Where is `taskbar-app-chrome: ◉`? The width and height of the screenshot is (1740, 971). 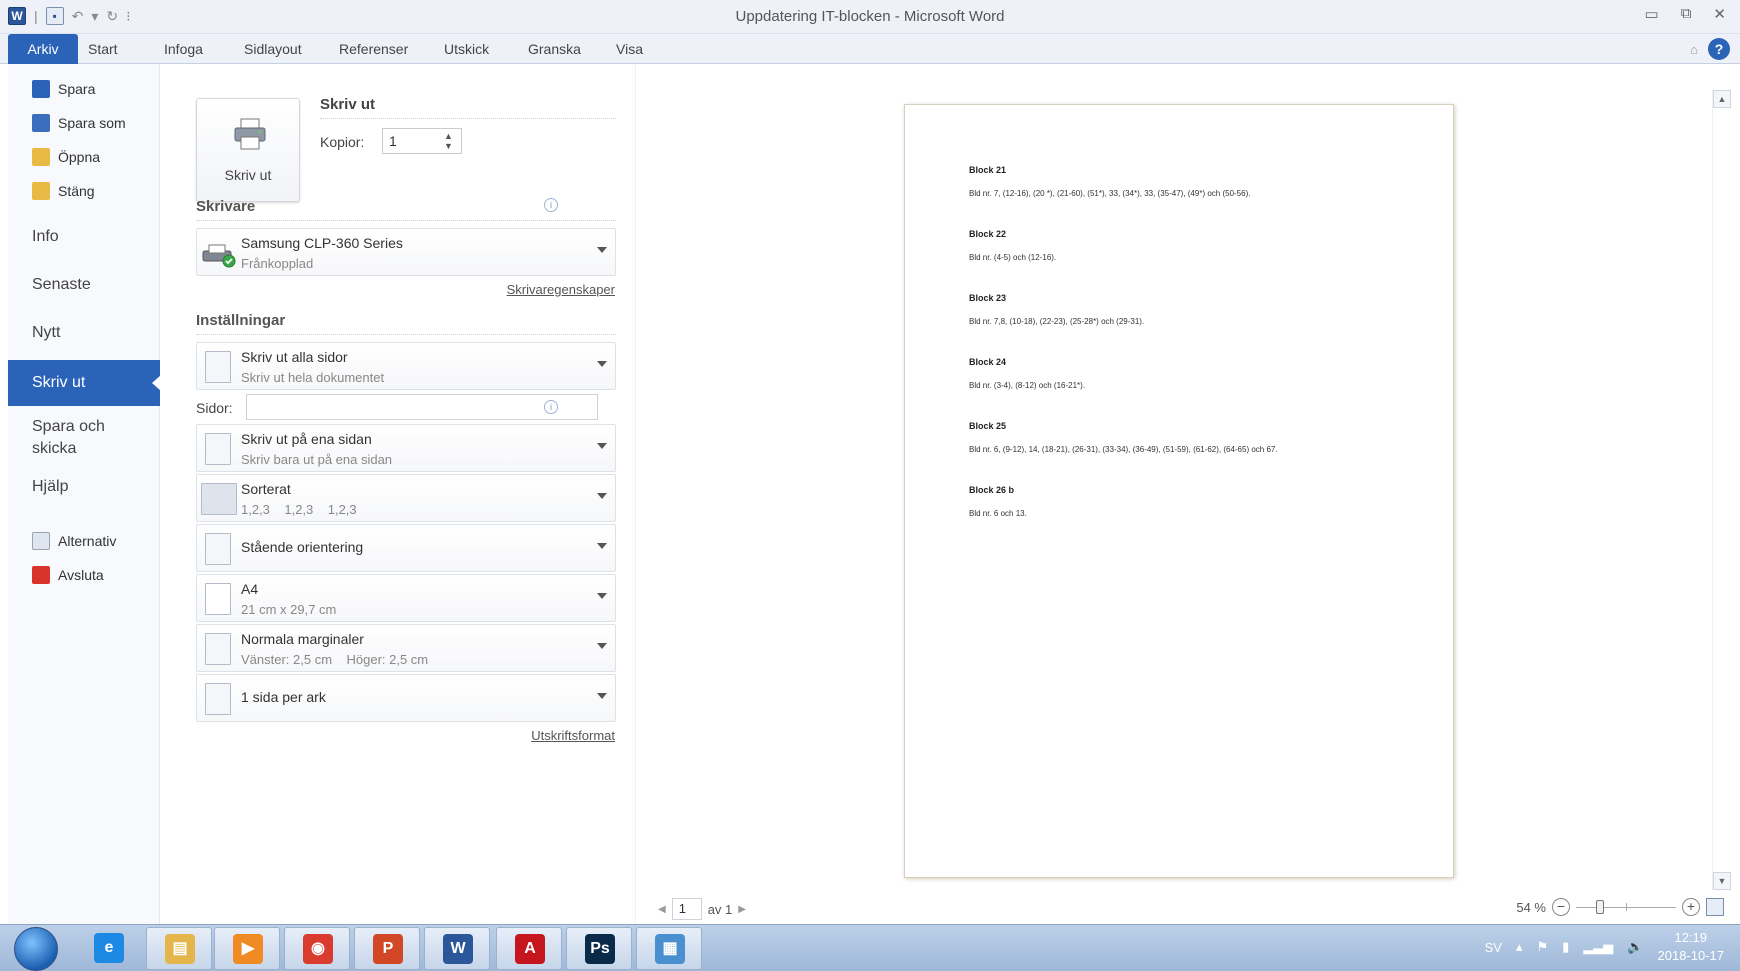
taskbar-app-chrome: ◉ is located at coordinates (317, 948).